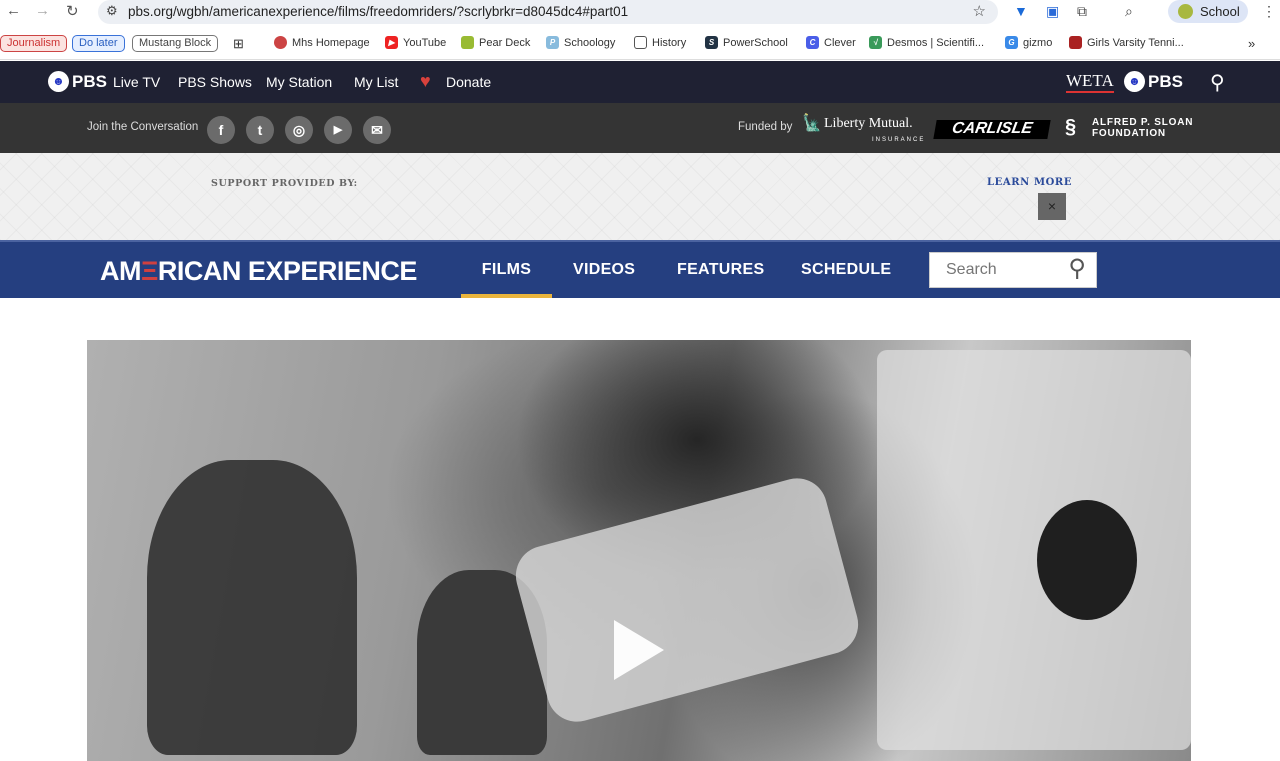 This screenshot has height=761, width=1280. I want to click on bookmark-gizmo: Ggizmo, so click(1028, 42).